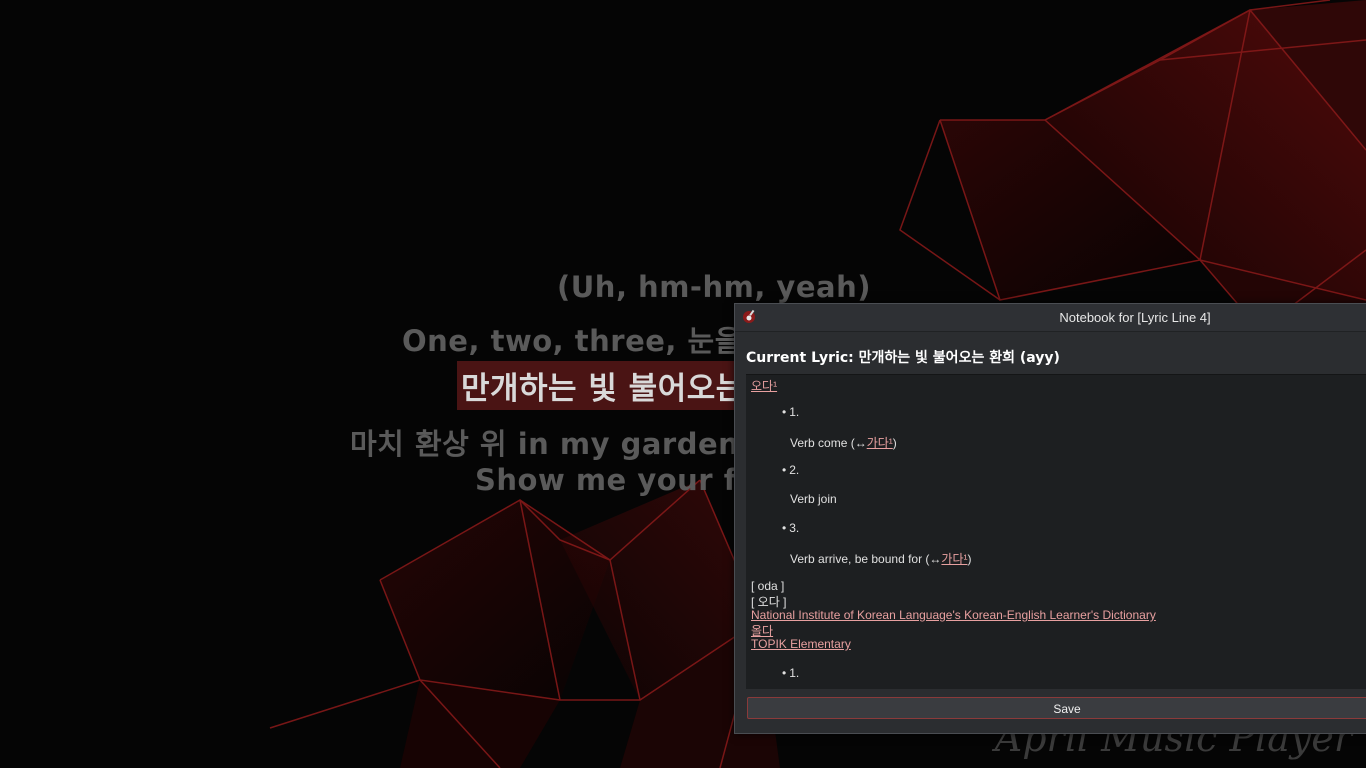 Image resolution: width=1366 pixels, height=768 pixels. Describe the element at coordinates (956, 358) in the screenshot. I see `current-lyric-value: 만개하는 빛 불어오는 환희 (ayy)` at that location.